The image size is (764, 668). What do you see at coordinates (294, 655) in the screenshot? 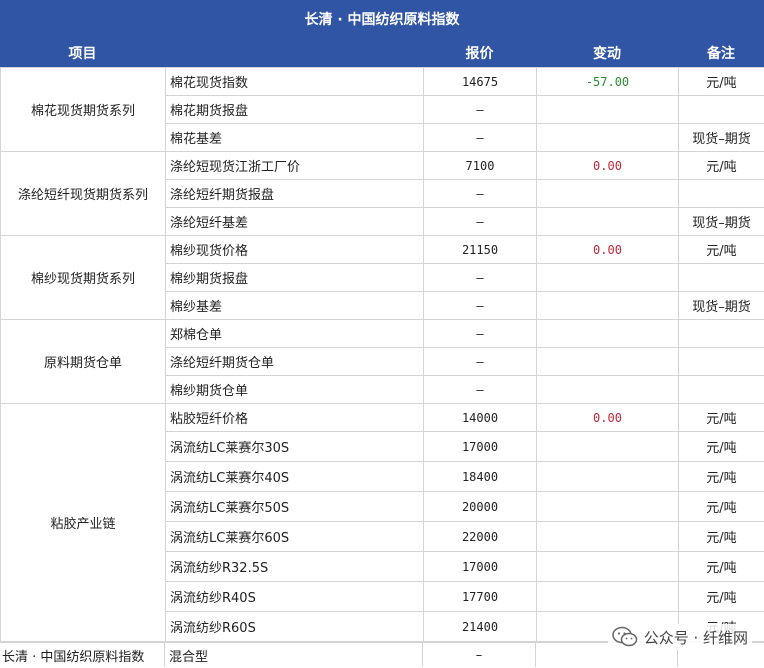
I see `last-row-item: 混合型` at bounding box center [294, 655].